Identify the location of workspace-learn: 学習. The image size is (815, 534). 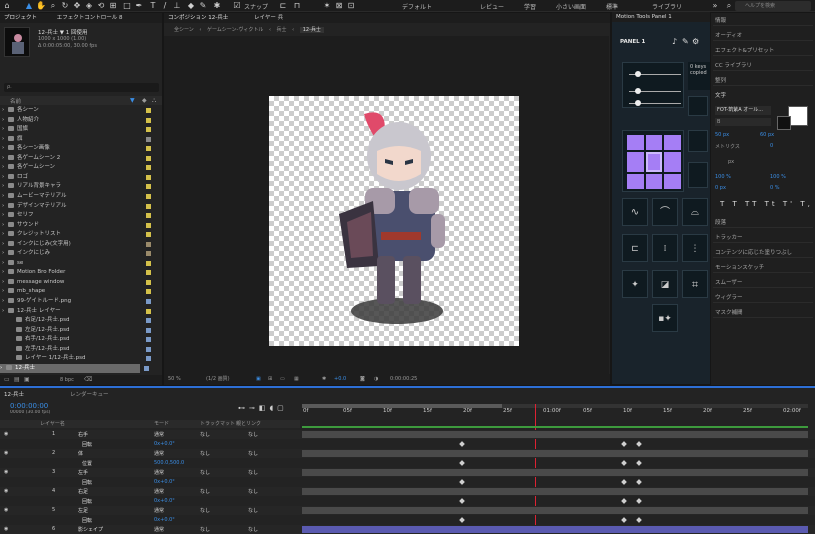
(530, 6).